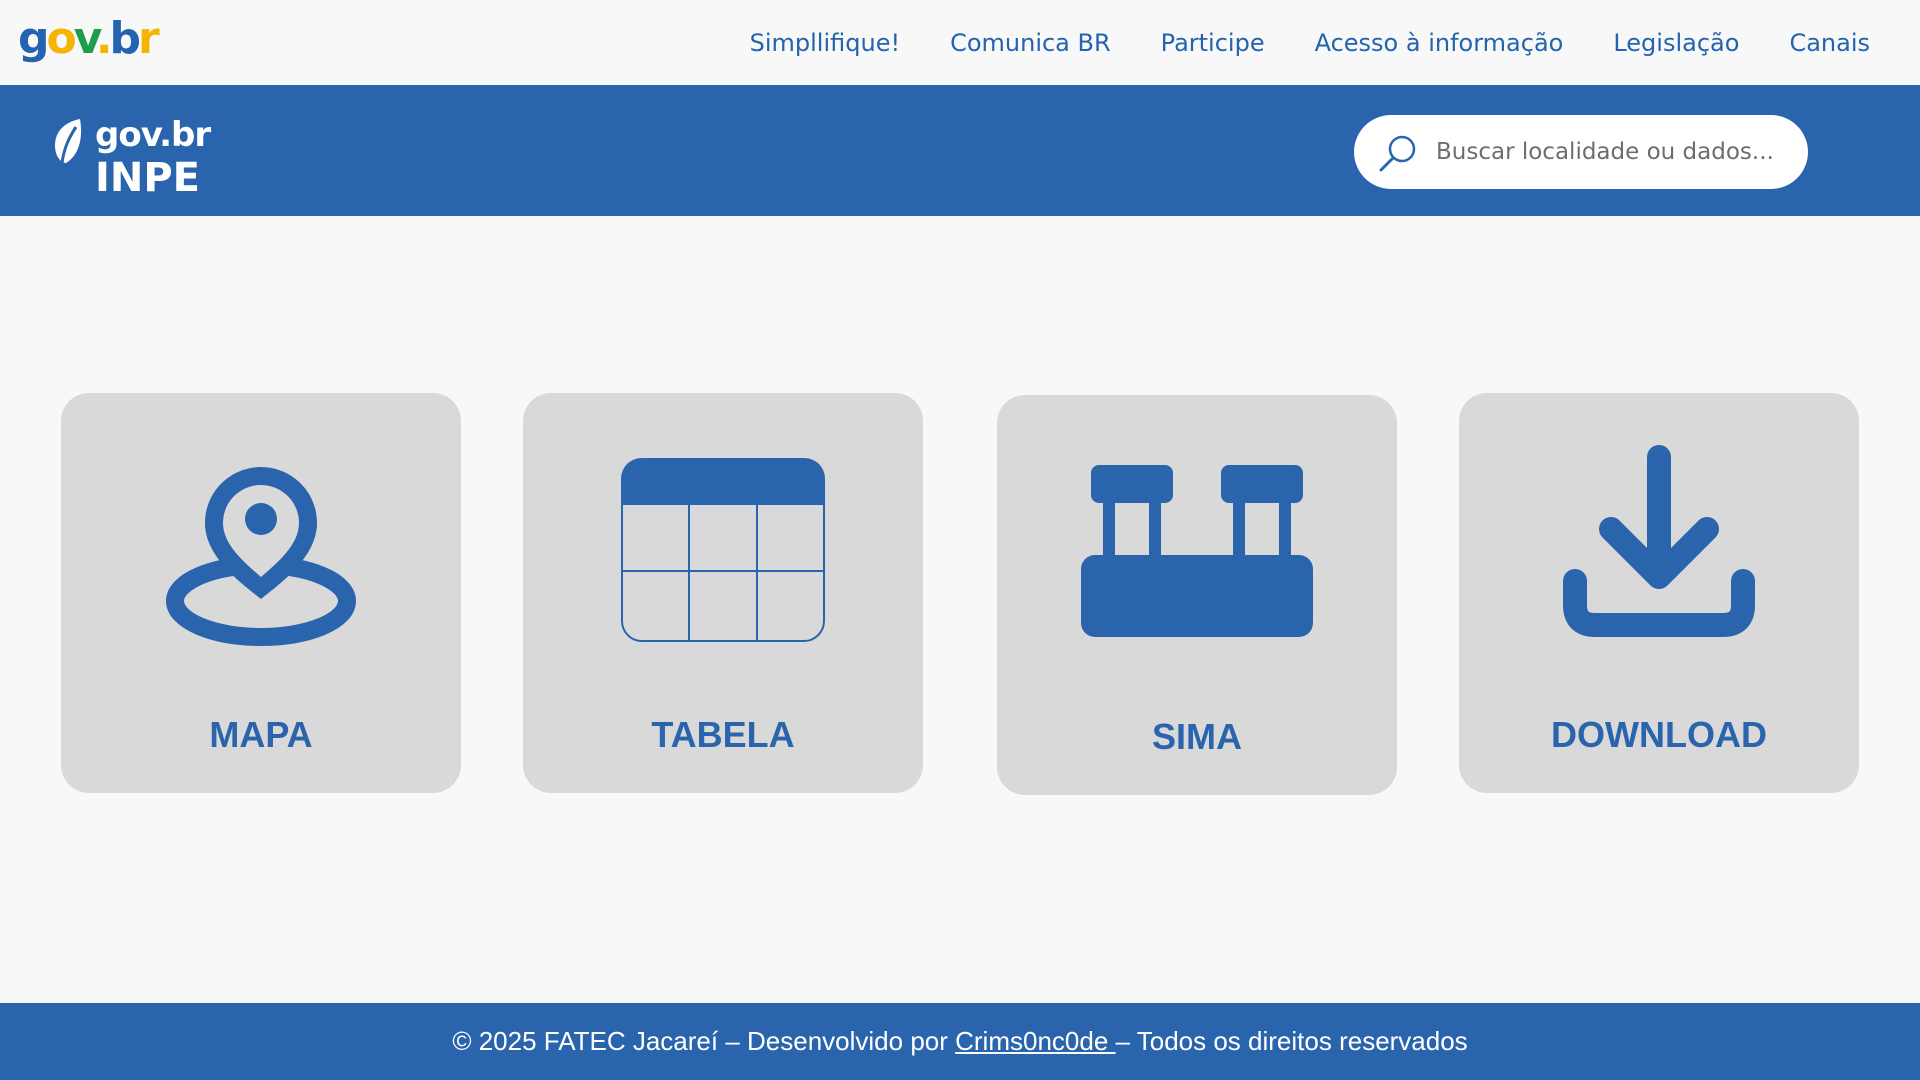  What do you see at coordinates (1030, 43) in the screenshot?
I see `nav-link-comunica-br: Comunica BR` at bounding box center [1030, 43].